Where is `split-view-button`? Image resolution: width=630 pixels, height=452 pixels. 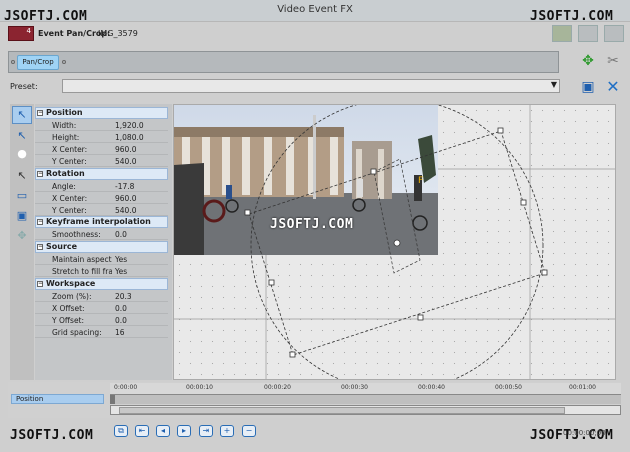 split-view-button is located at coordinates (588, 33).